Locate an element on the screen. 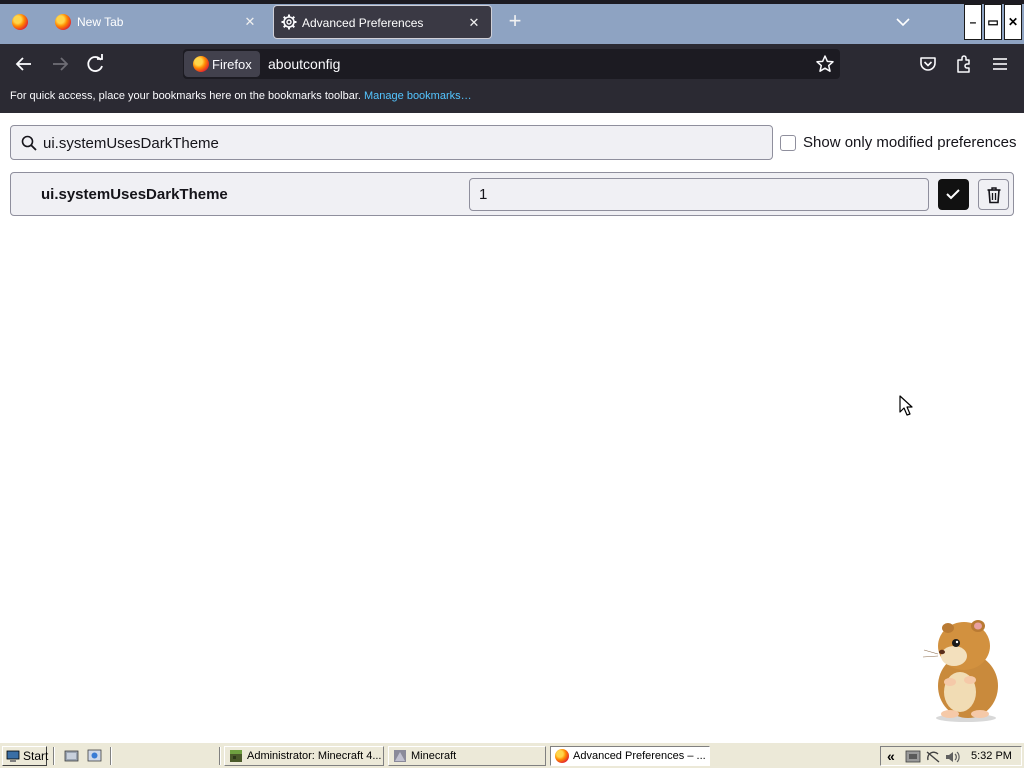 This screenshot has height=768, width=1024. save-button is located at coordinates (953, 194).